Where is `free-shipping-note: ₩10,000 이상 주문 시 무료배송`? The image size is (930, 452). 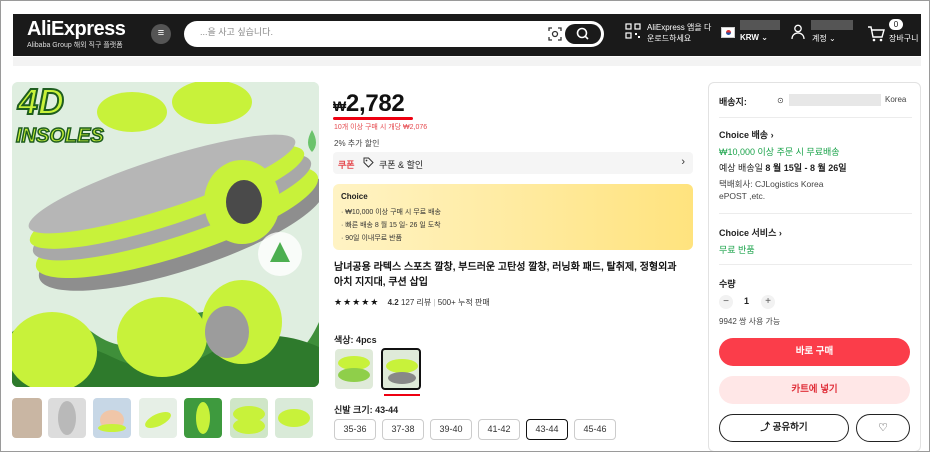
free-shipping-note: ₩10,000 이상 주문 시 무료배송 is located at coordinates (779, 152).